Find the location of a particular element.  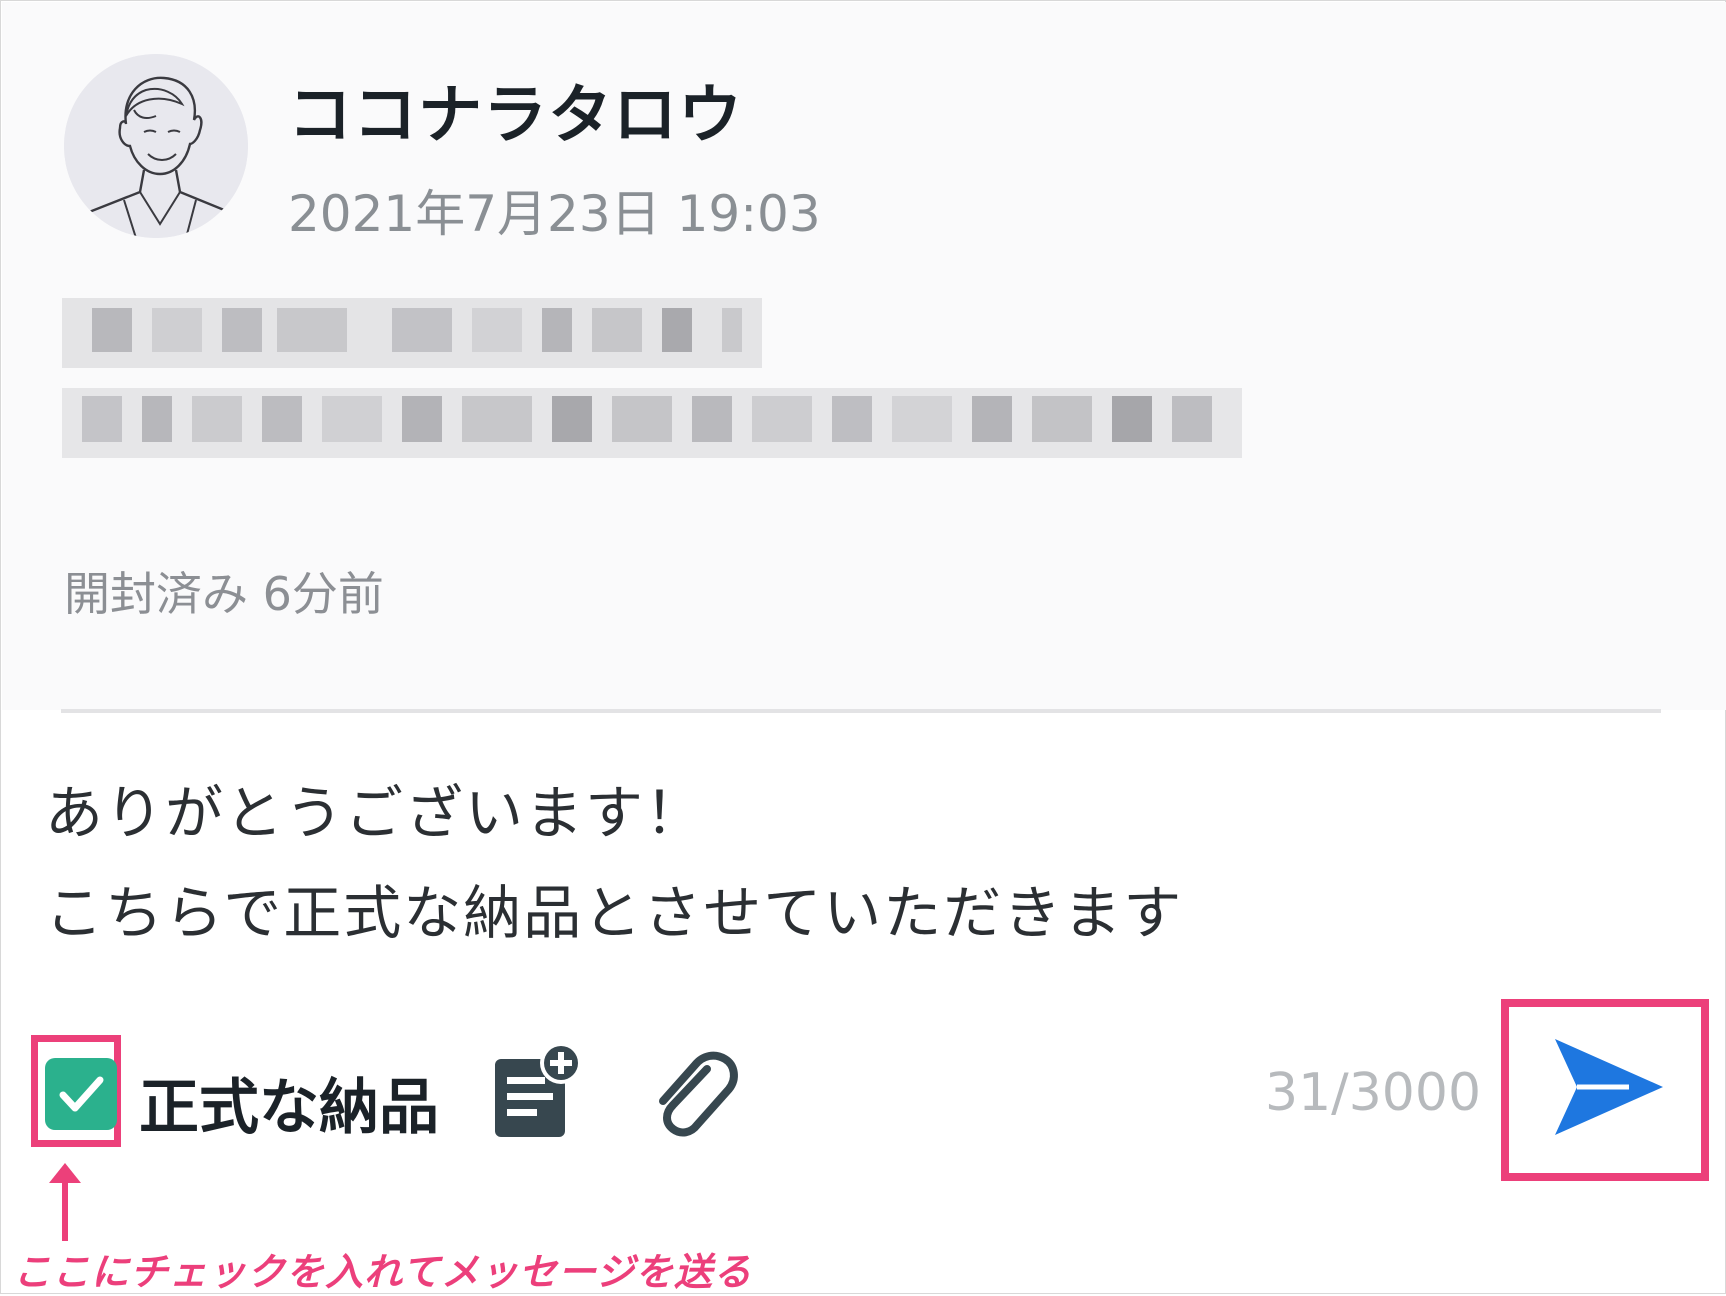

send-button is located at coordinates (1609, 1087).